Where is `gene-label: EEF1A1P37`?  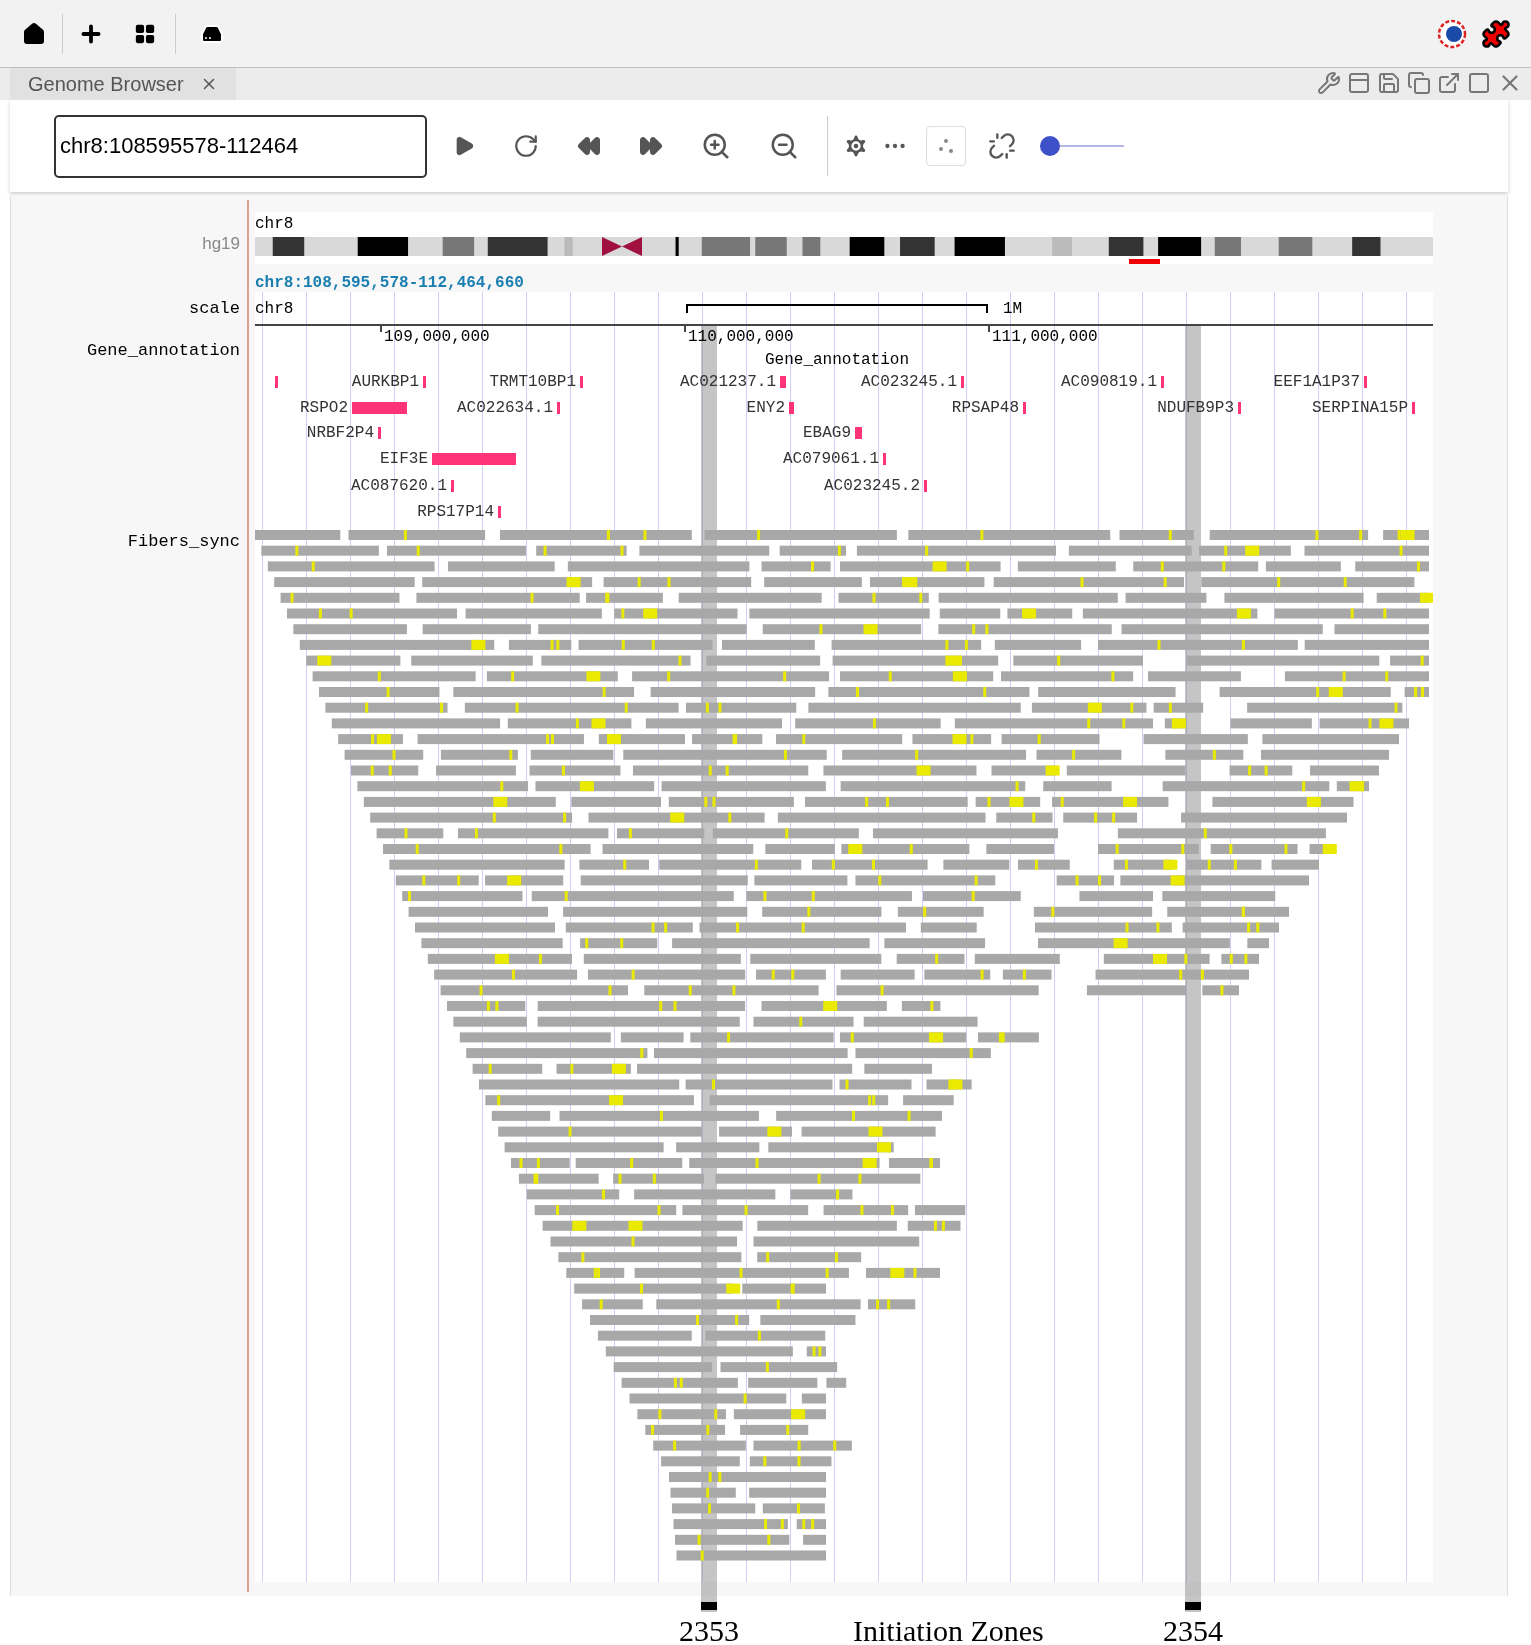
gene-label: EEF1A1P37 is located at coordinates (1316, 382).